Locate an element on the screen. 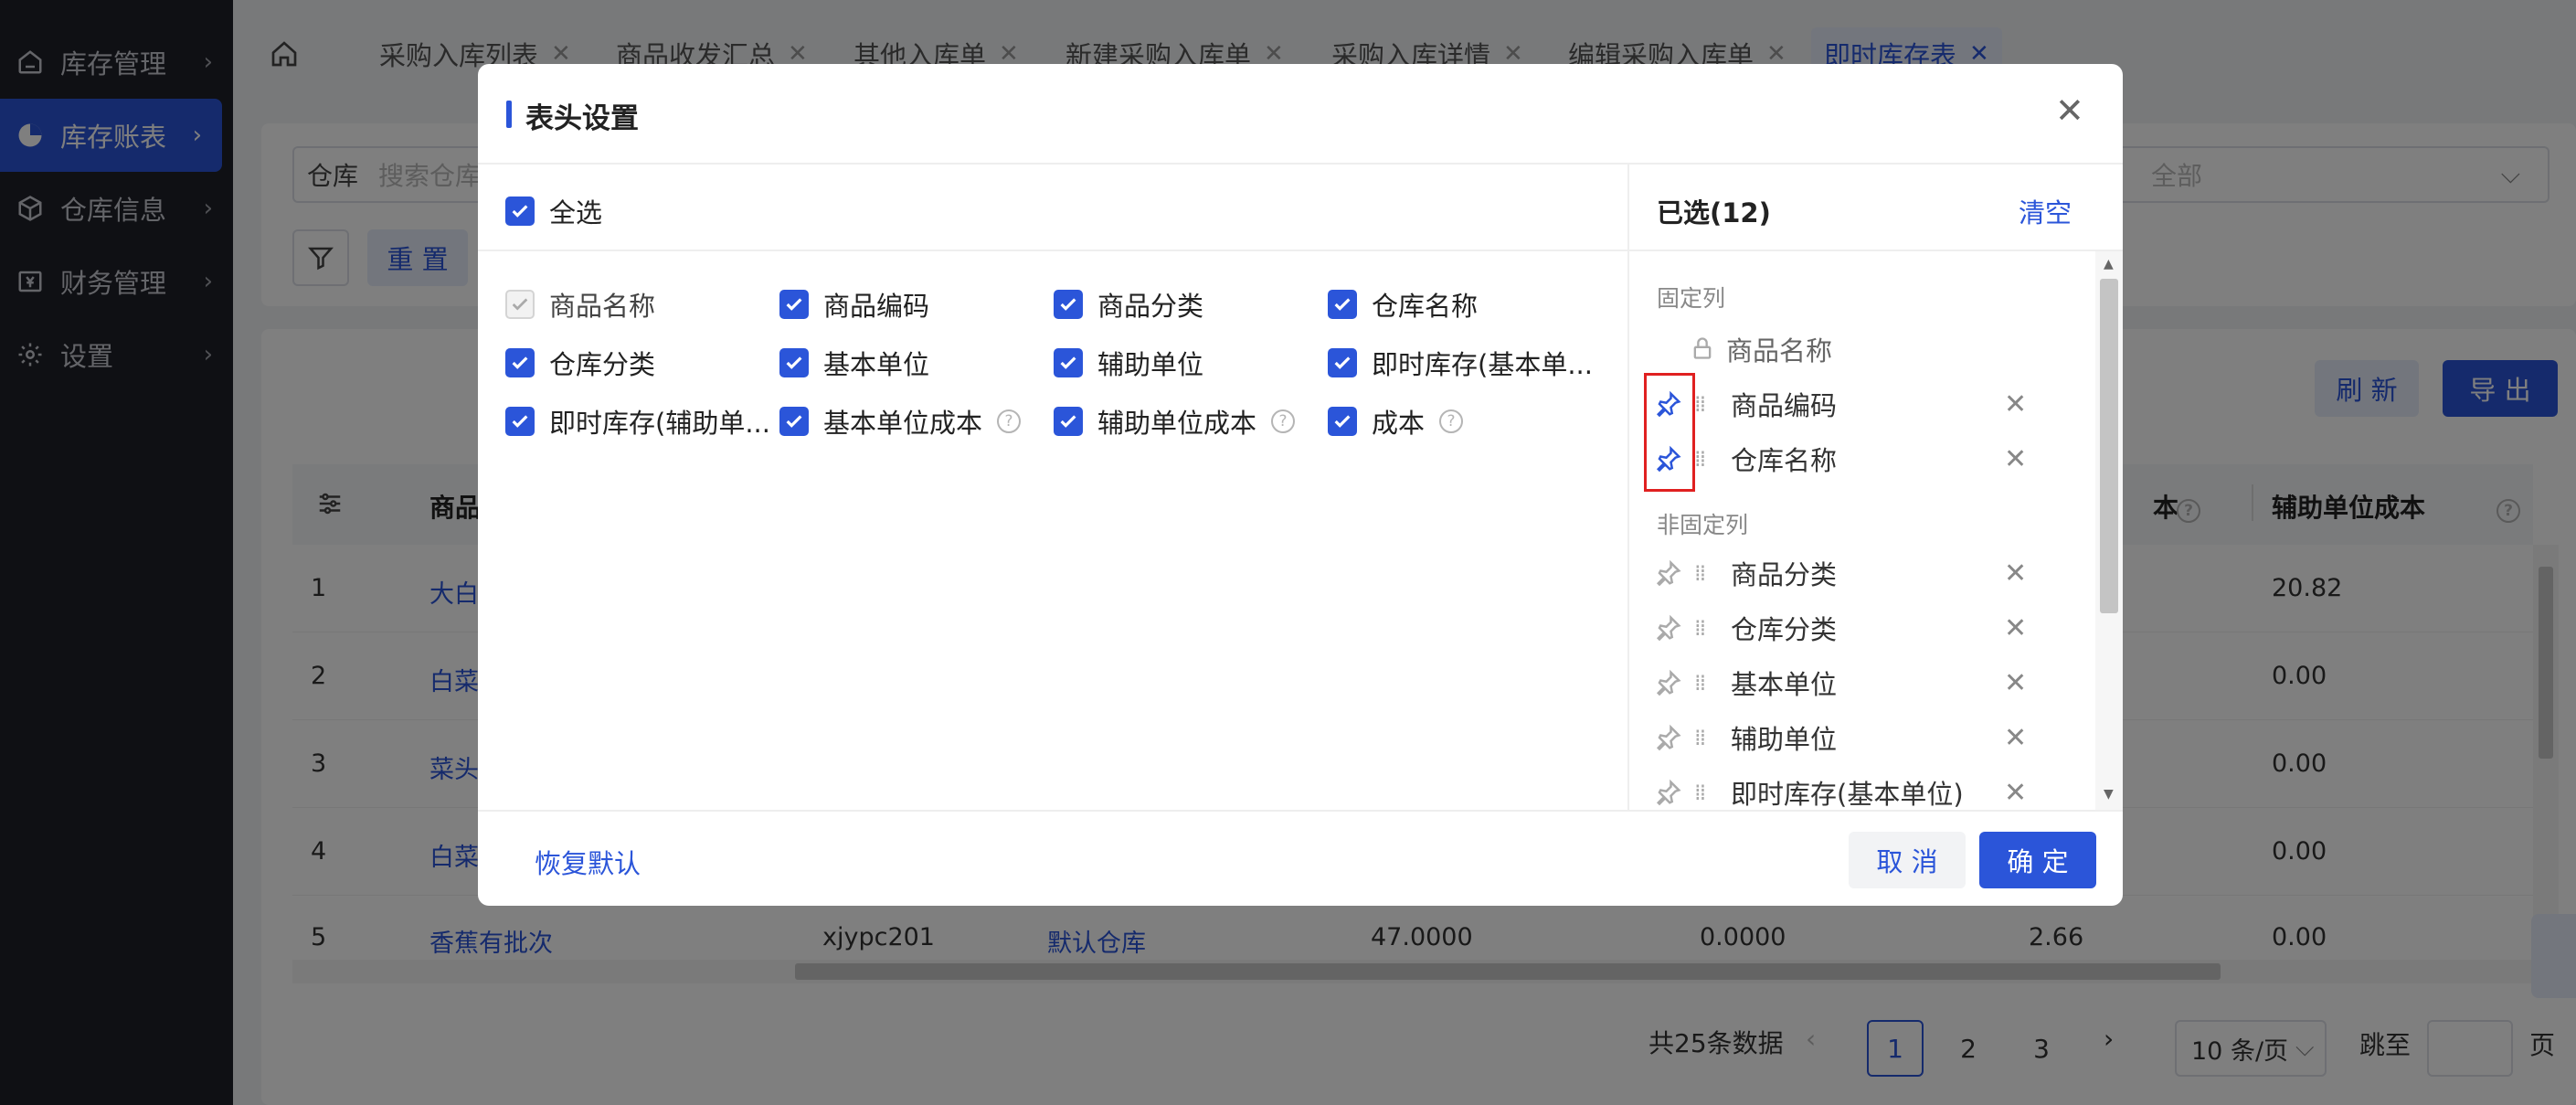  checkbox-label: 仓库分类 is located at coordinates (602, 365).